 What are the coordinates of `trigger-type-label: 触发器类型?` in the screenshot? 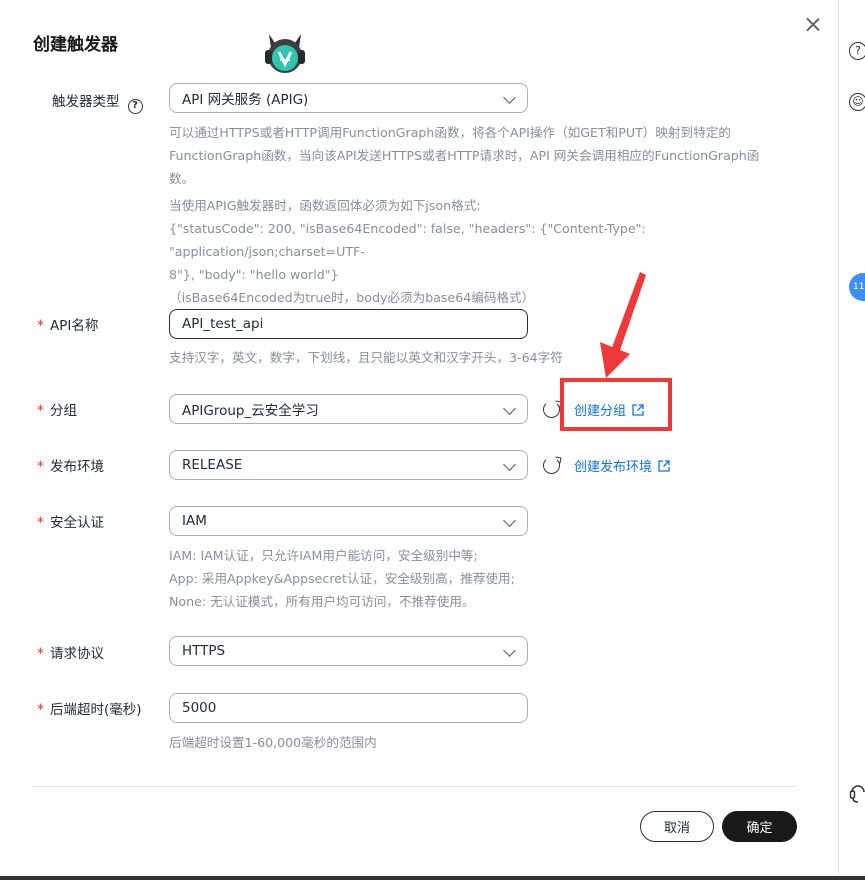 It's located at (97, 102).